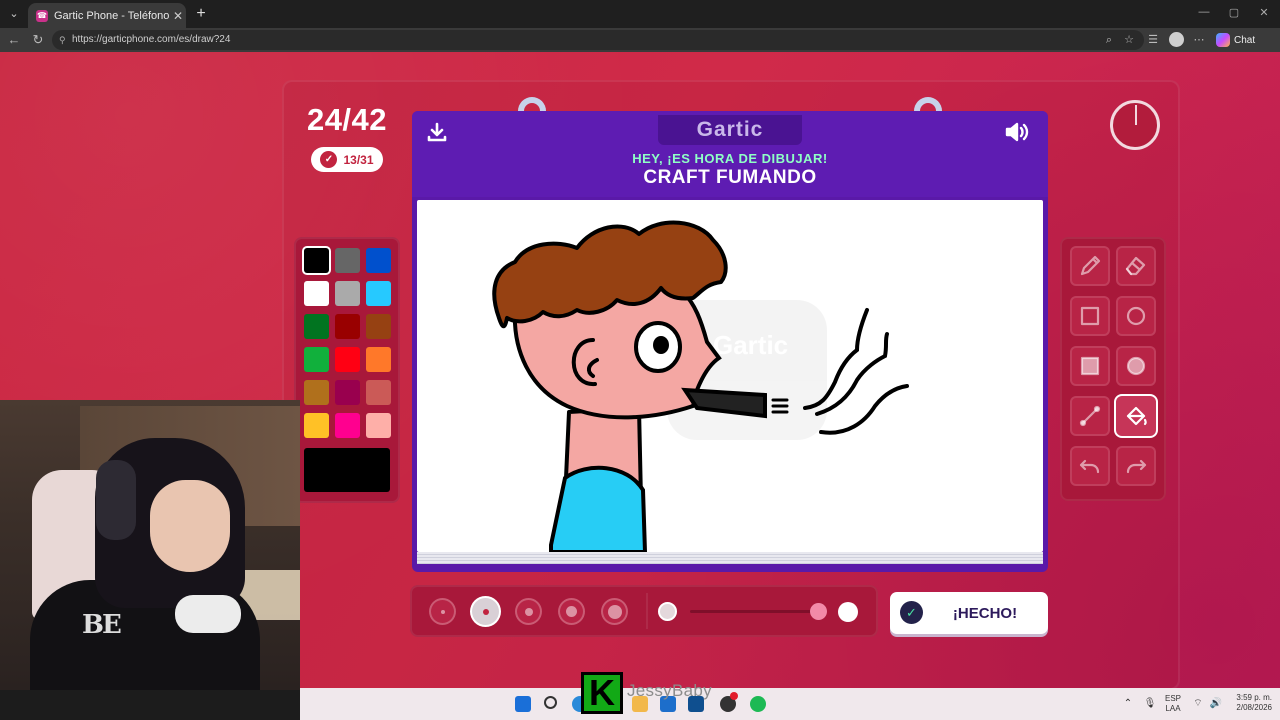 The height and width of the screenshot is (720, 1280). Describe the element at coordinates (116, 500) in the screenshot. I see `headphones-icon` at that location.